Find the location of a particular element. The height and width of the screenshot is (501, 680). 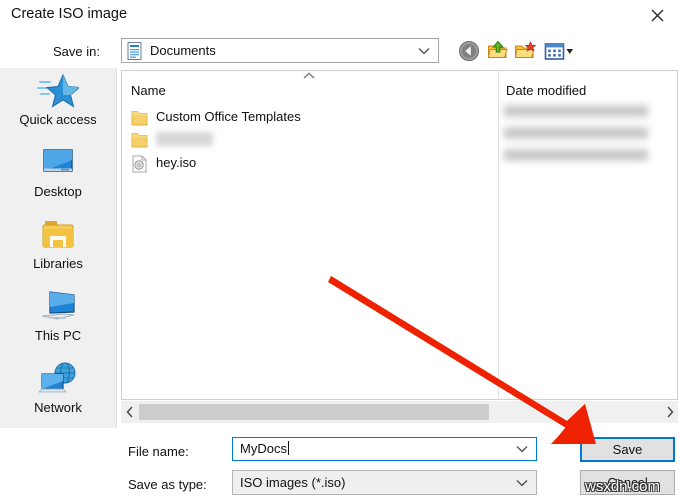

scrollbar-thumb is located at coordinates (314, 412).